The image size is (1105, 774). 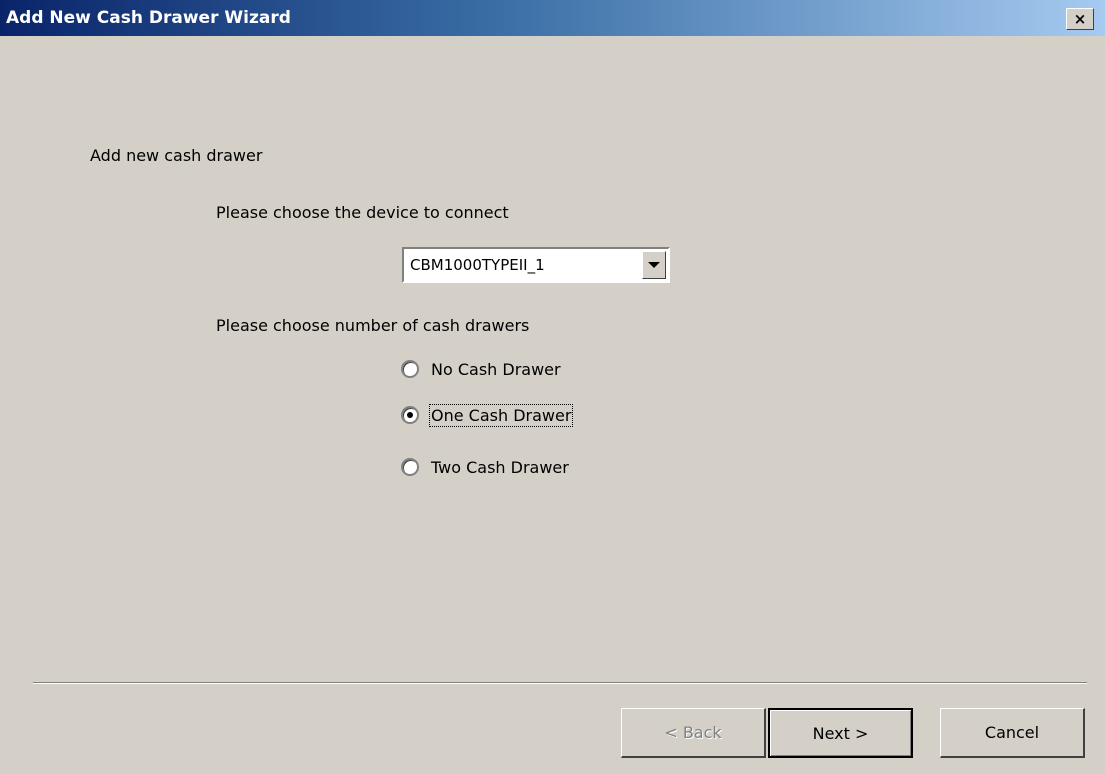 What do you see at coordinates (176, 155) in the screenshot?
I see `page-heading: Add new cash drawer` at bounding box center [176, 155].